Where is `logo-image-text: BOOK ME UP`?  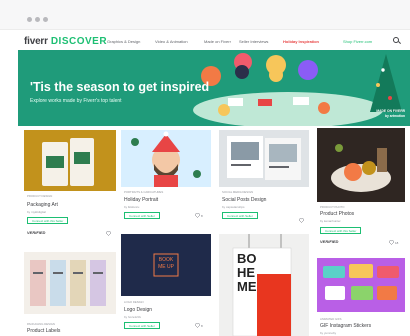 logo-image-text: BOOK ME UP is located at coordinates (166, 263).